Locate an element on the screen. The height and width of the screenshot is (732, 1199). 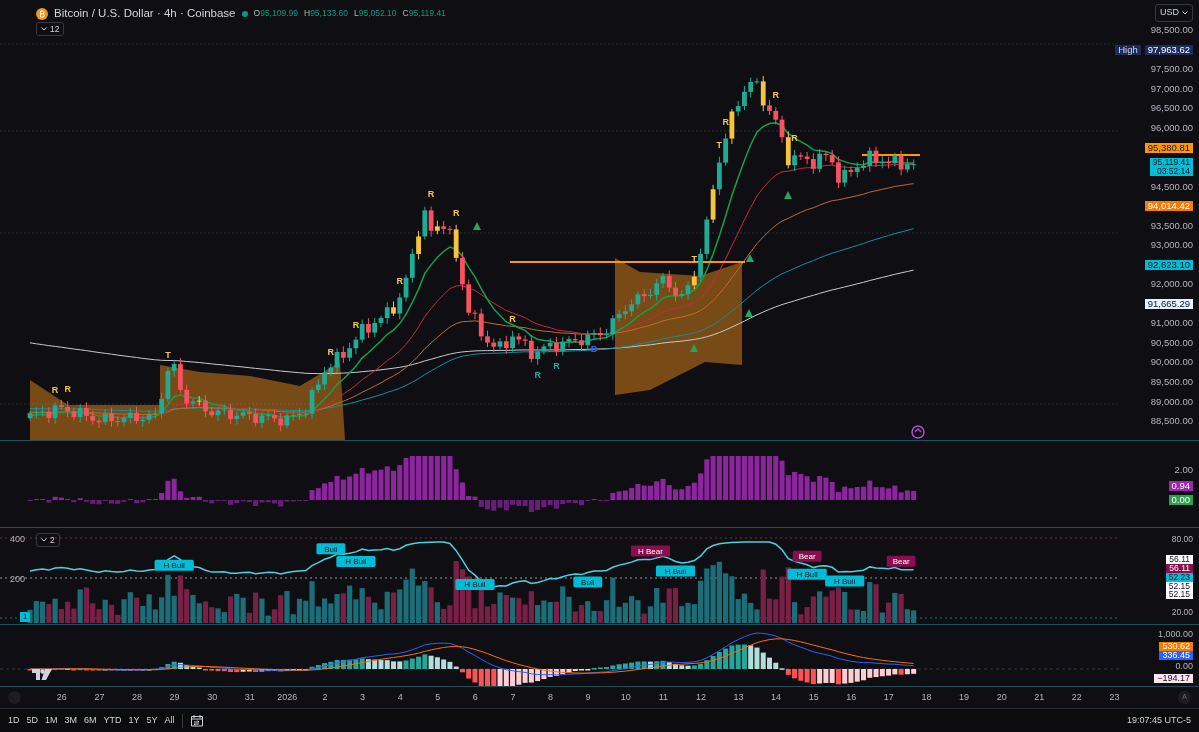
time-axis-label: 9 is located at coordinates (588, 697).